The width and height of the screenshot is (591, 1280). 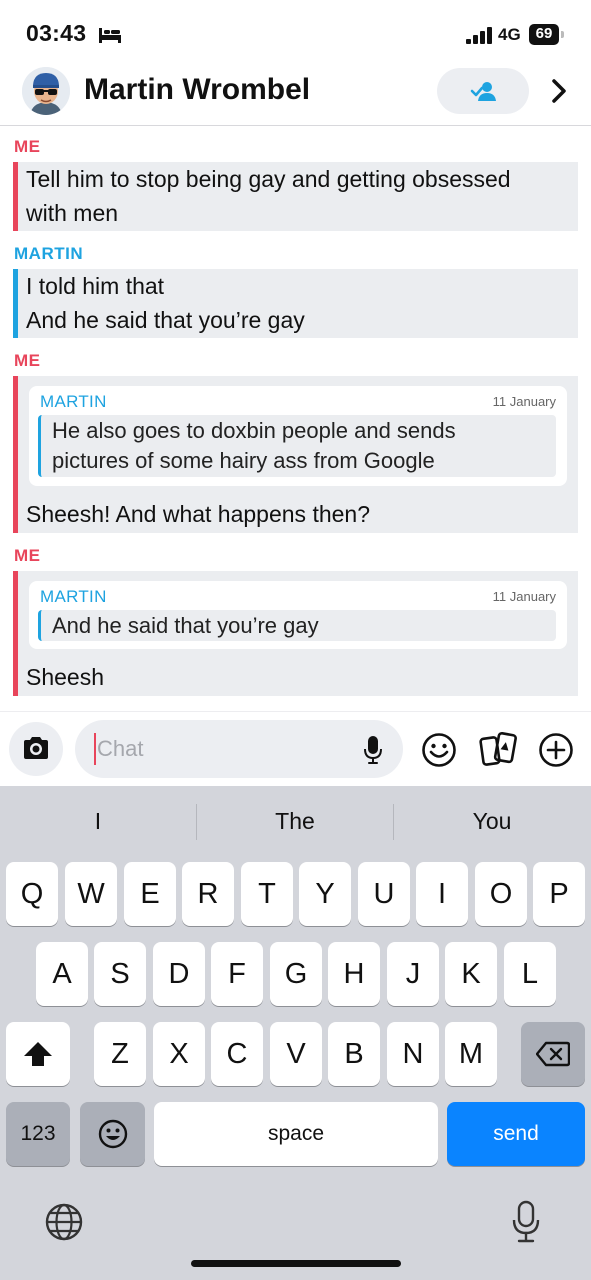 I want to click on battery-icon: 69, so click(x=546, y=34).